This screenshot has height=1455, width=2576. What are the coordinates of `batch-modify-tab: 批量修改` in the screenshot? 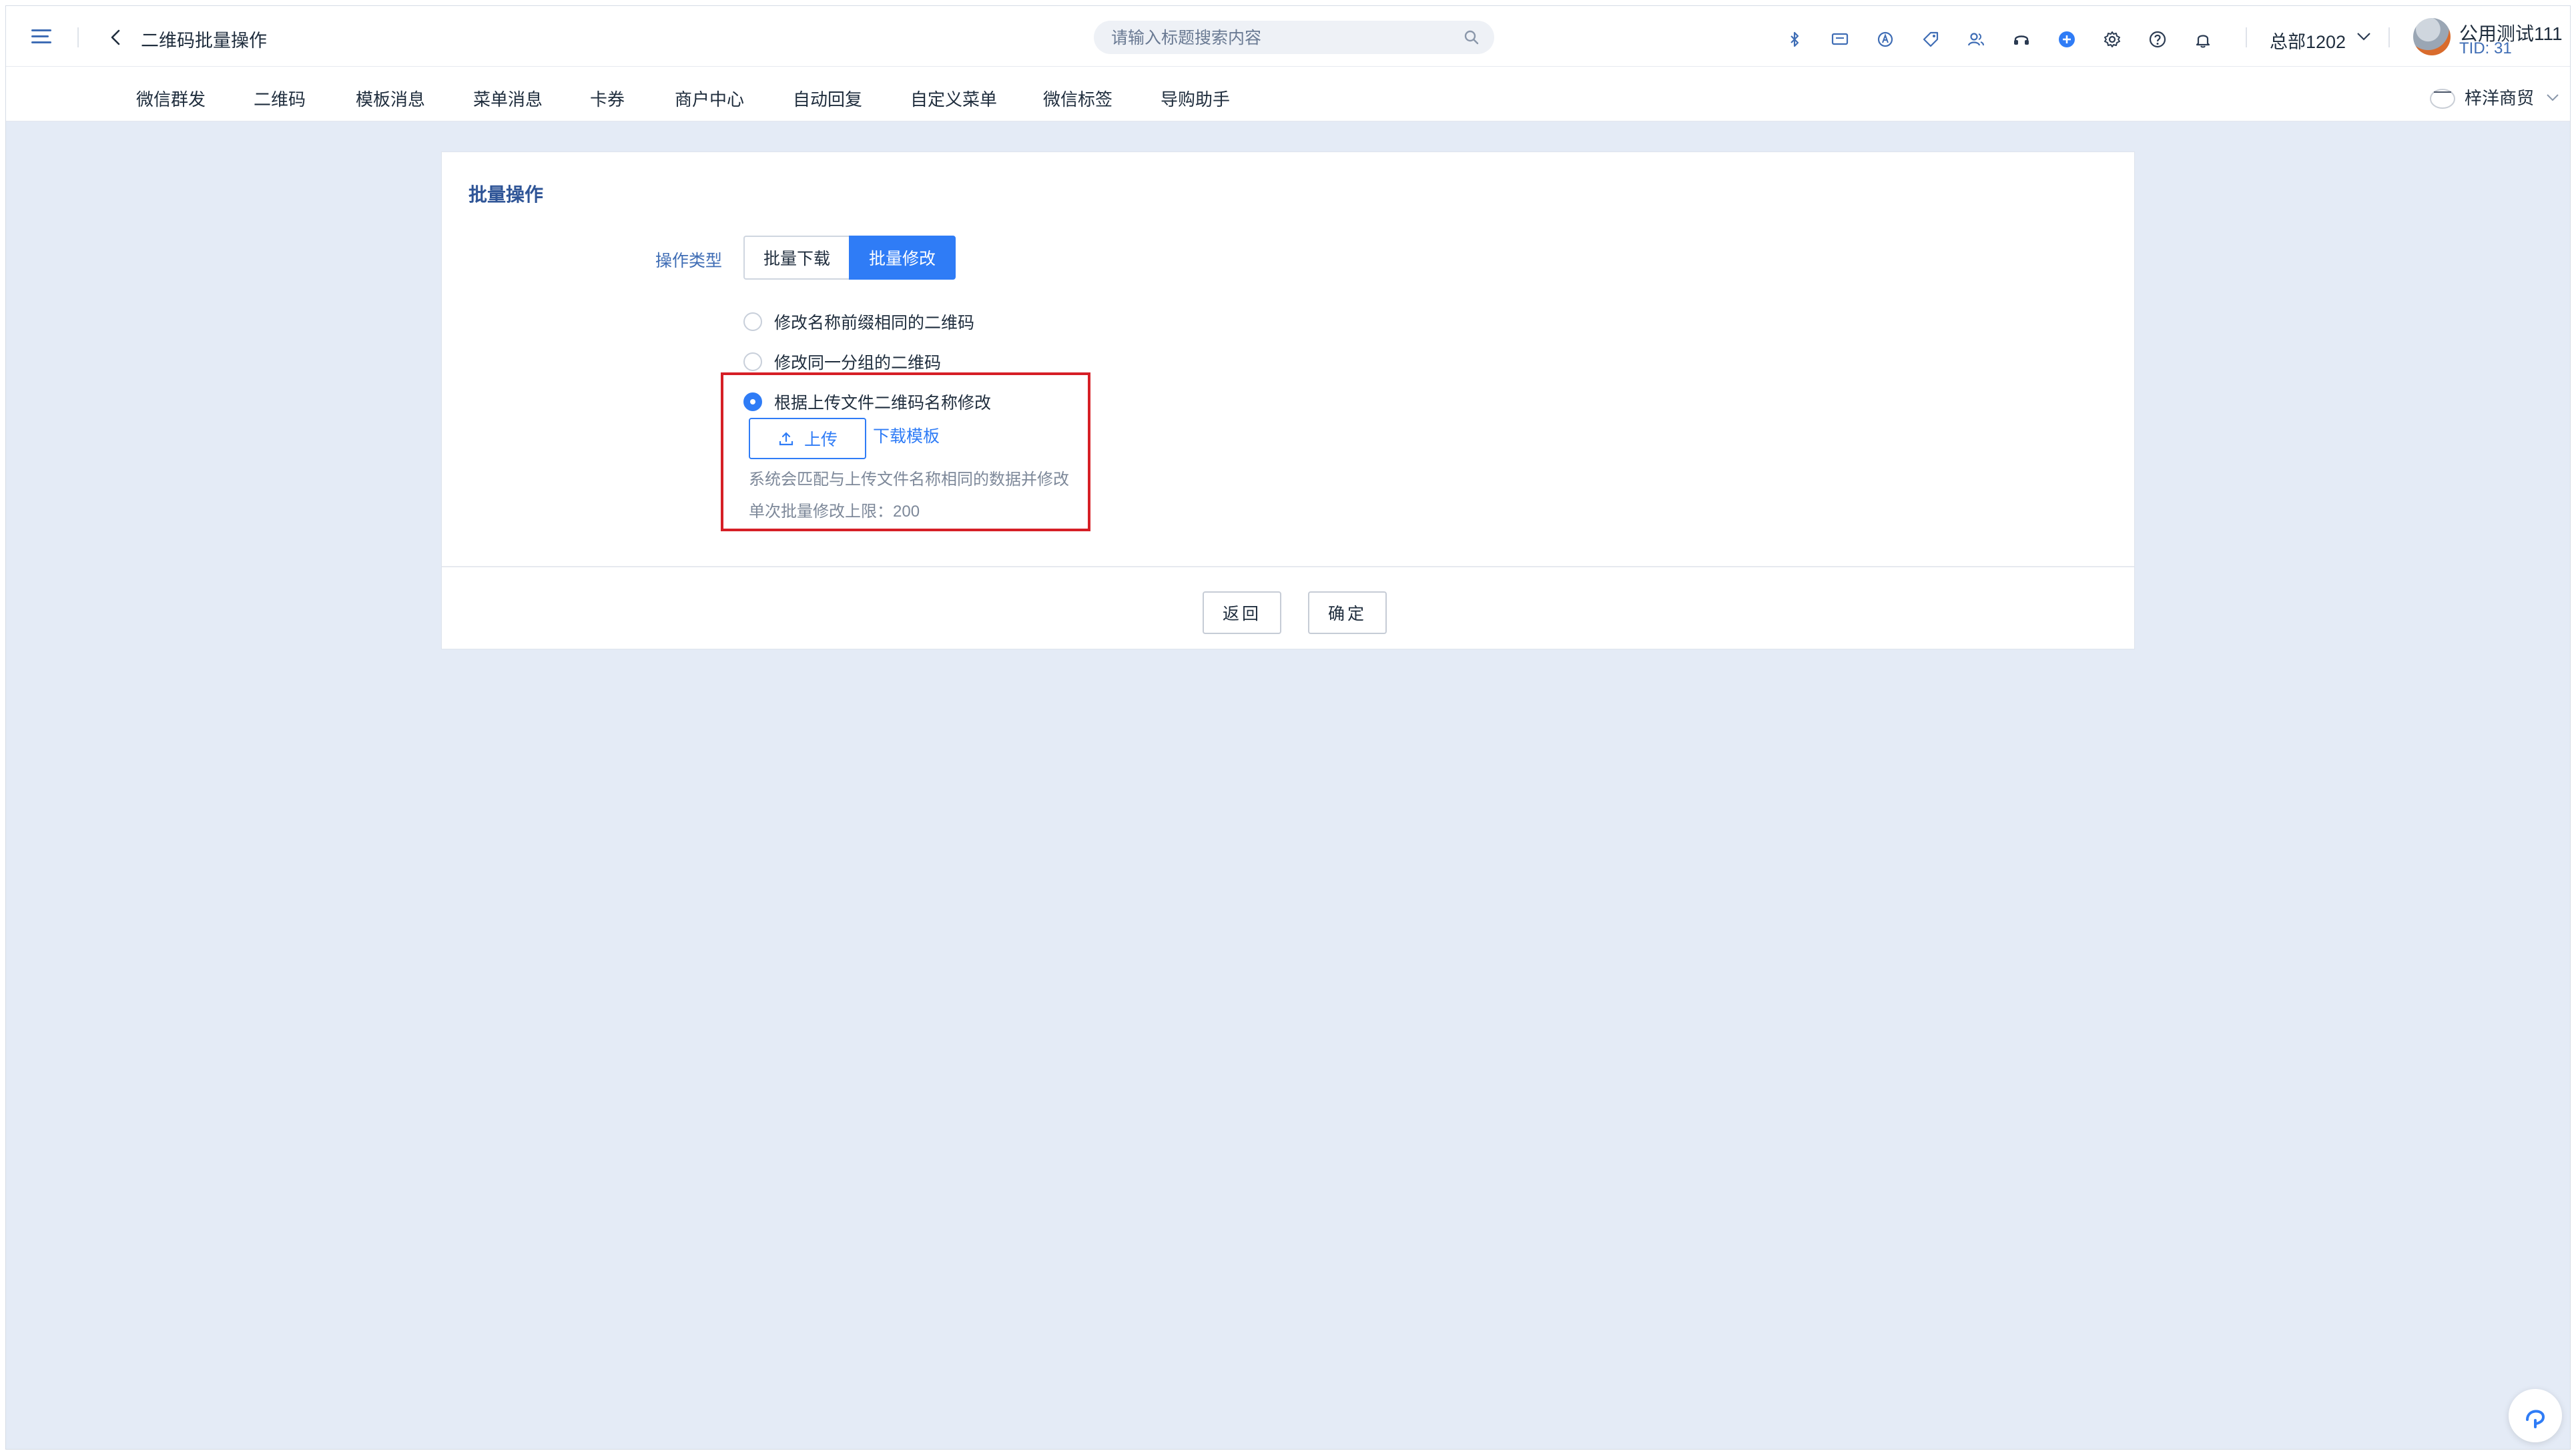 It's located at (903, 258).